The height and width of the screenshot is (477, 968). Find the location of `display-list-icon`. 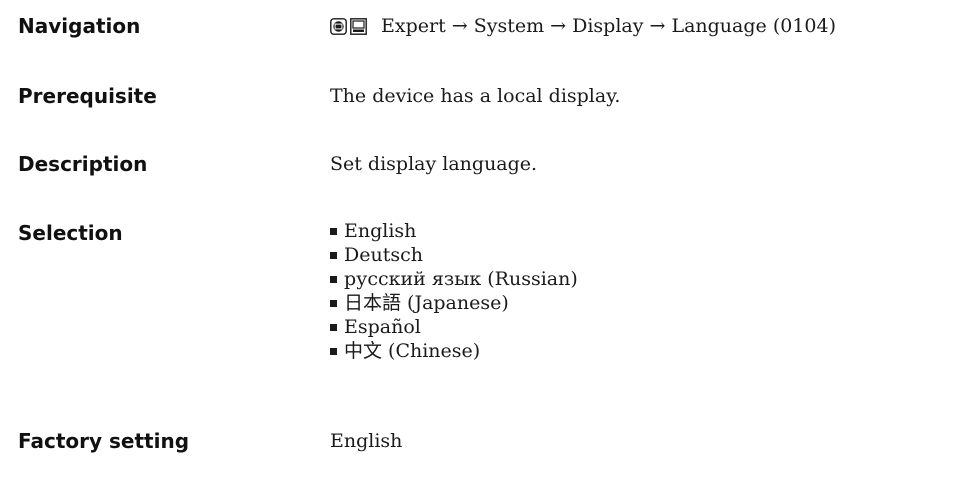

display-list-icon is located at coordinates (358, 26).